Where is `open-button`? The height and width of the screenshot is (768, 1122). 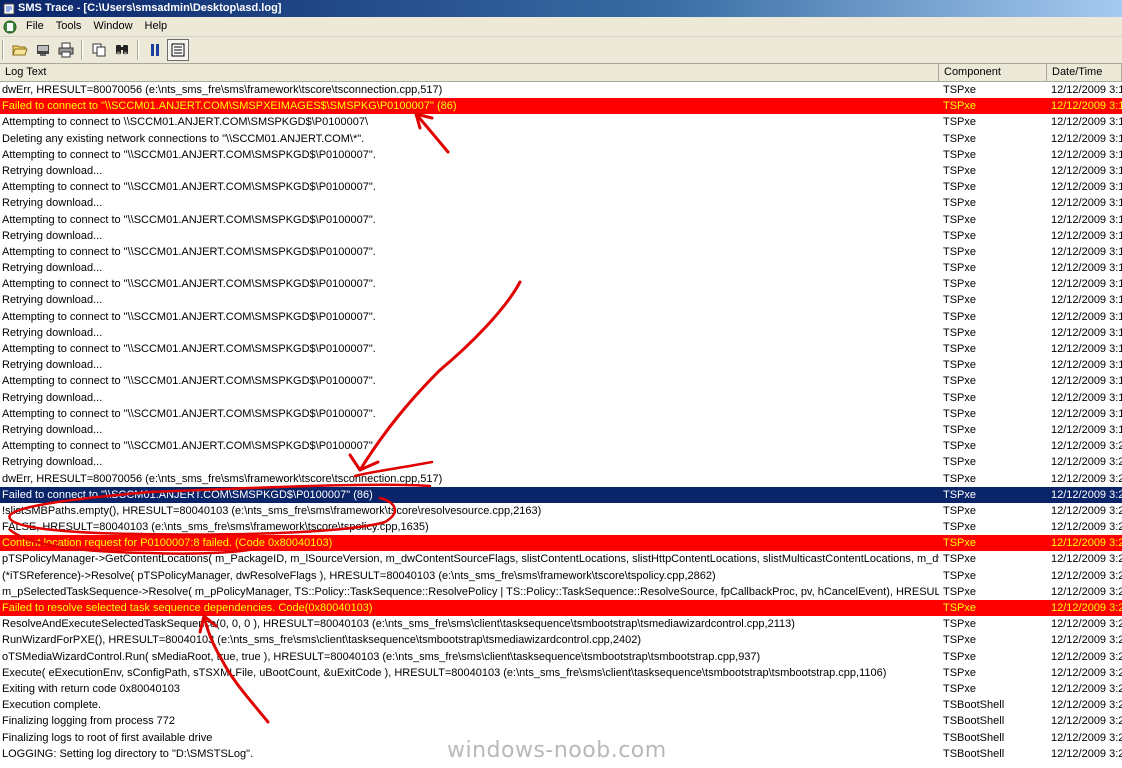
open-button is located at coordinates (20, 50).